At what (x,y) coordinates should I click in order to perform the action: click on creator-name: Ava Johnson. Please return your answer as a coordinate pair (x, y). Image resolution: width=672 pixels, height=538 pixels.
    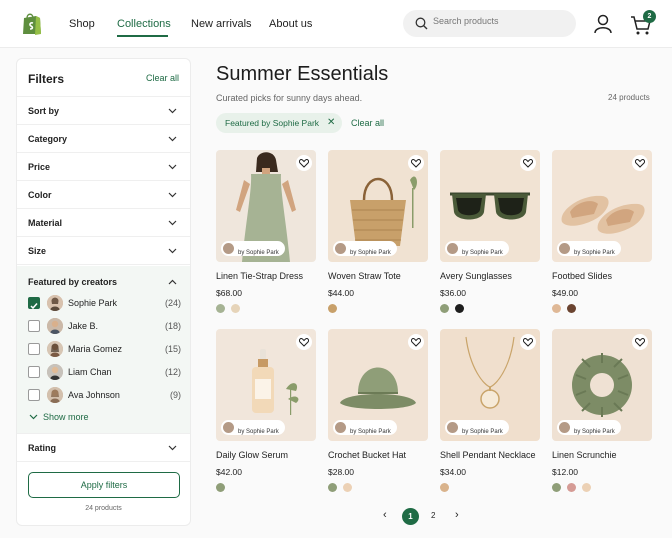
    Looking at the image, I should click on (94, 395).